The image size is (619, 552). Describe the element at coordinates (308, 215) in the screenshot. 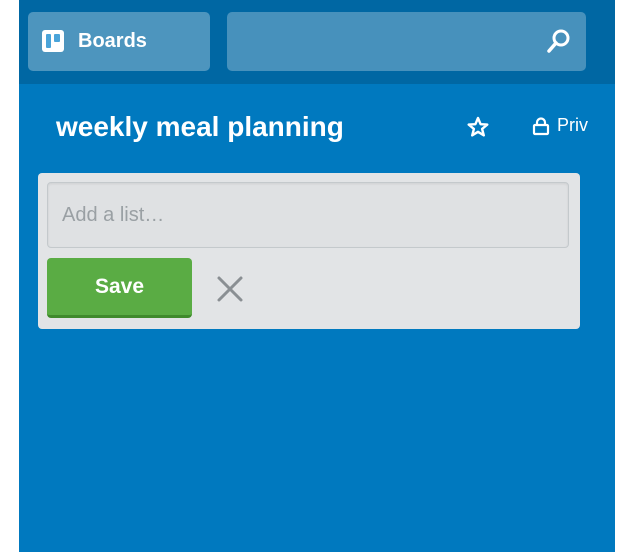

I see `add-list-input` at that location.